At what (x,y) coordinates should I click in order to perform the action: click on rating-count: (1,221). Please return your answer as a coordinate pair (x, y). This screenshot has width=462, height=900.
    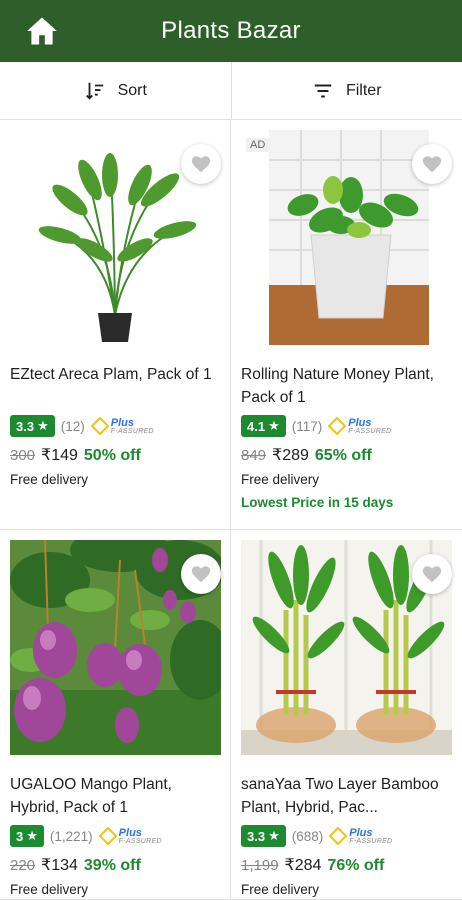
    Looking at the image, I should click on (71, 836).